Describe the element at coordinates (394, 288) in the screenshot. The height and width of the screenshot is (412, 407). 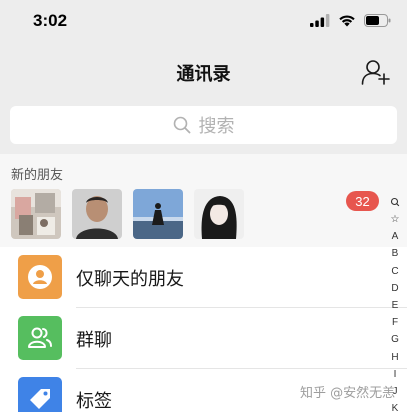
I see `index-letter: D` at that location.